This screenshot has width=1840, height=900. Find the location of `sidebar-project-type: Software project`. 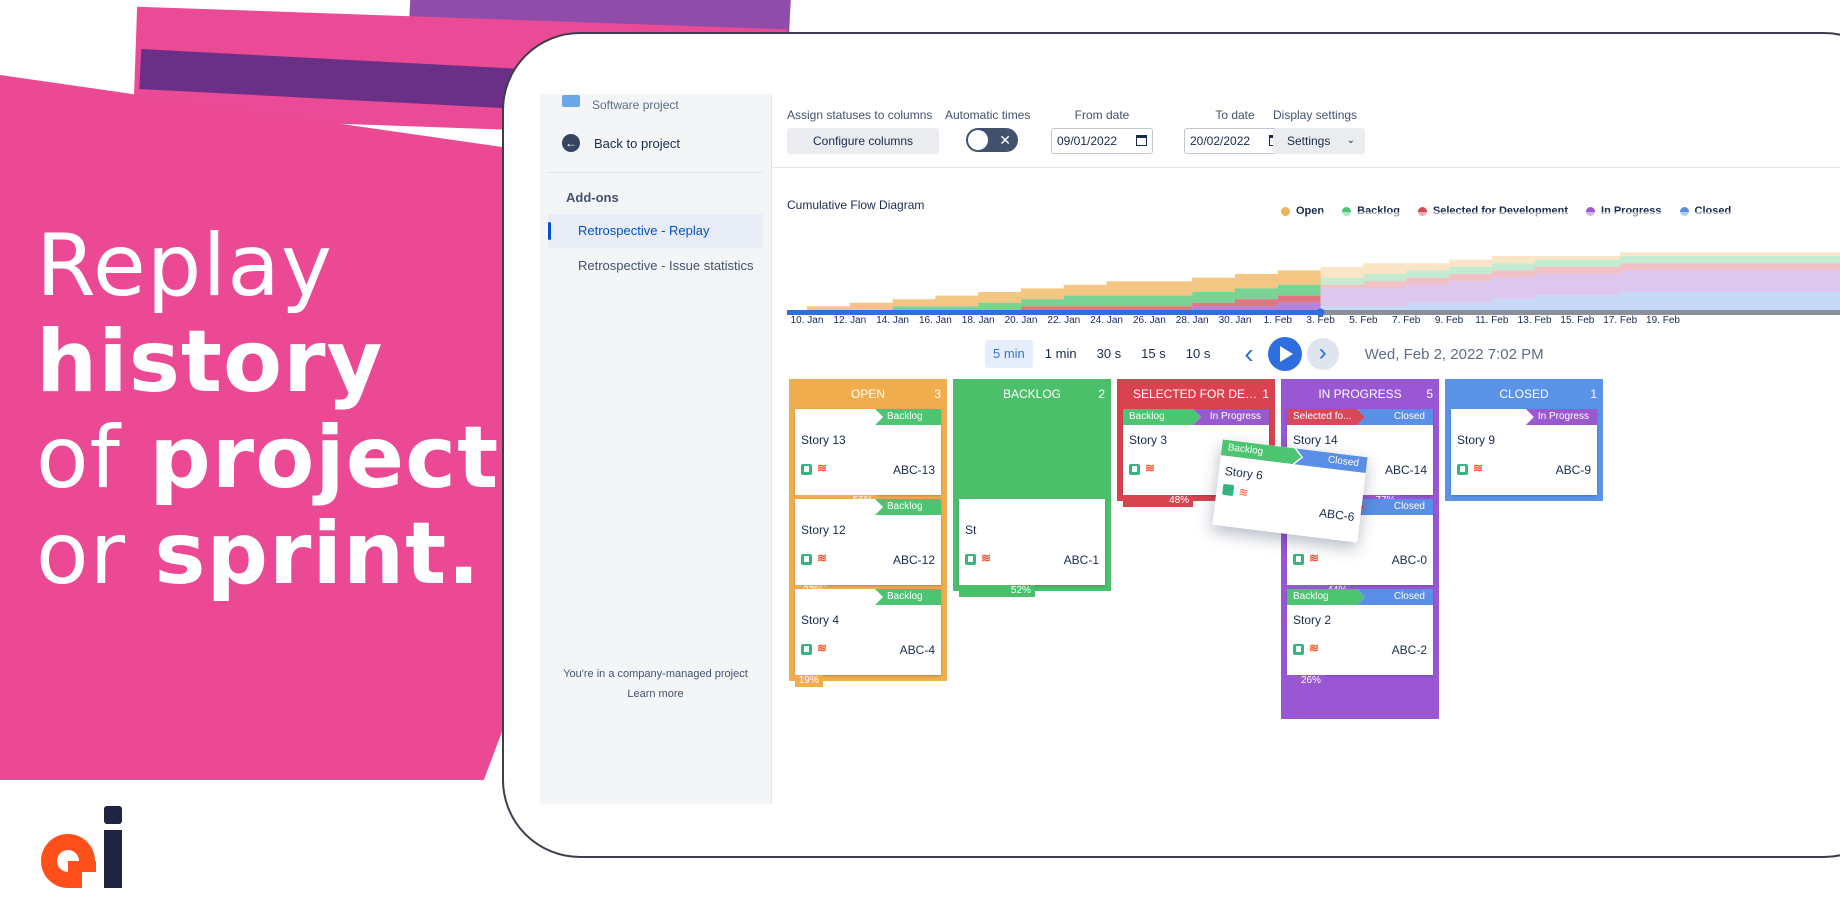

sidebar-project-type: Software project is located at coordinates (635, 105).